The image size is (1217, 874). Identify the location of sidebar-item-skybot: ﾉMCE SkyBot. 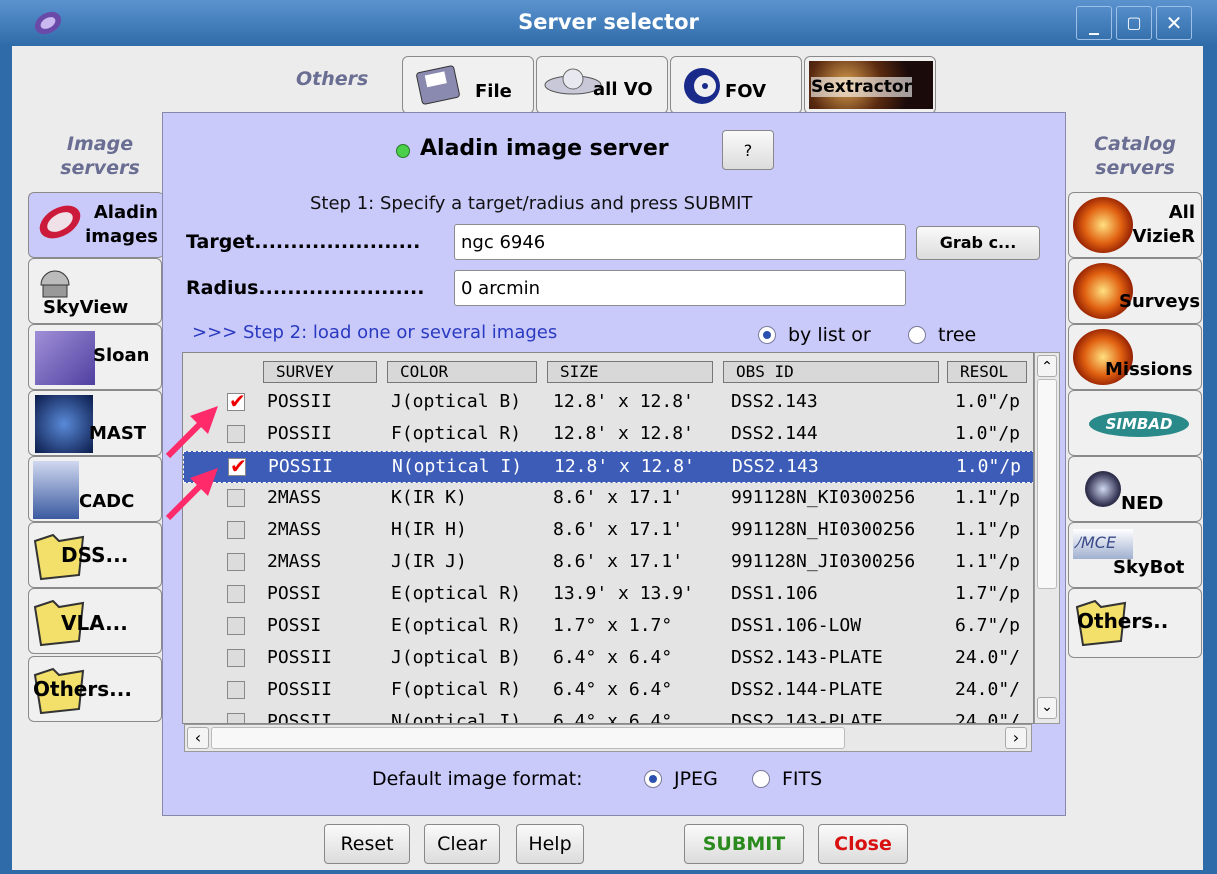
(1135, 555).